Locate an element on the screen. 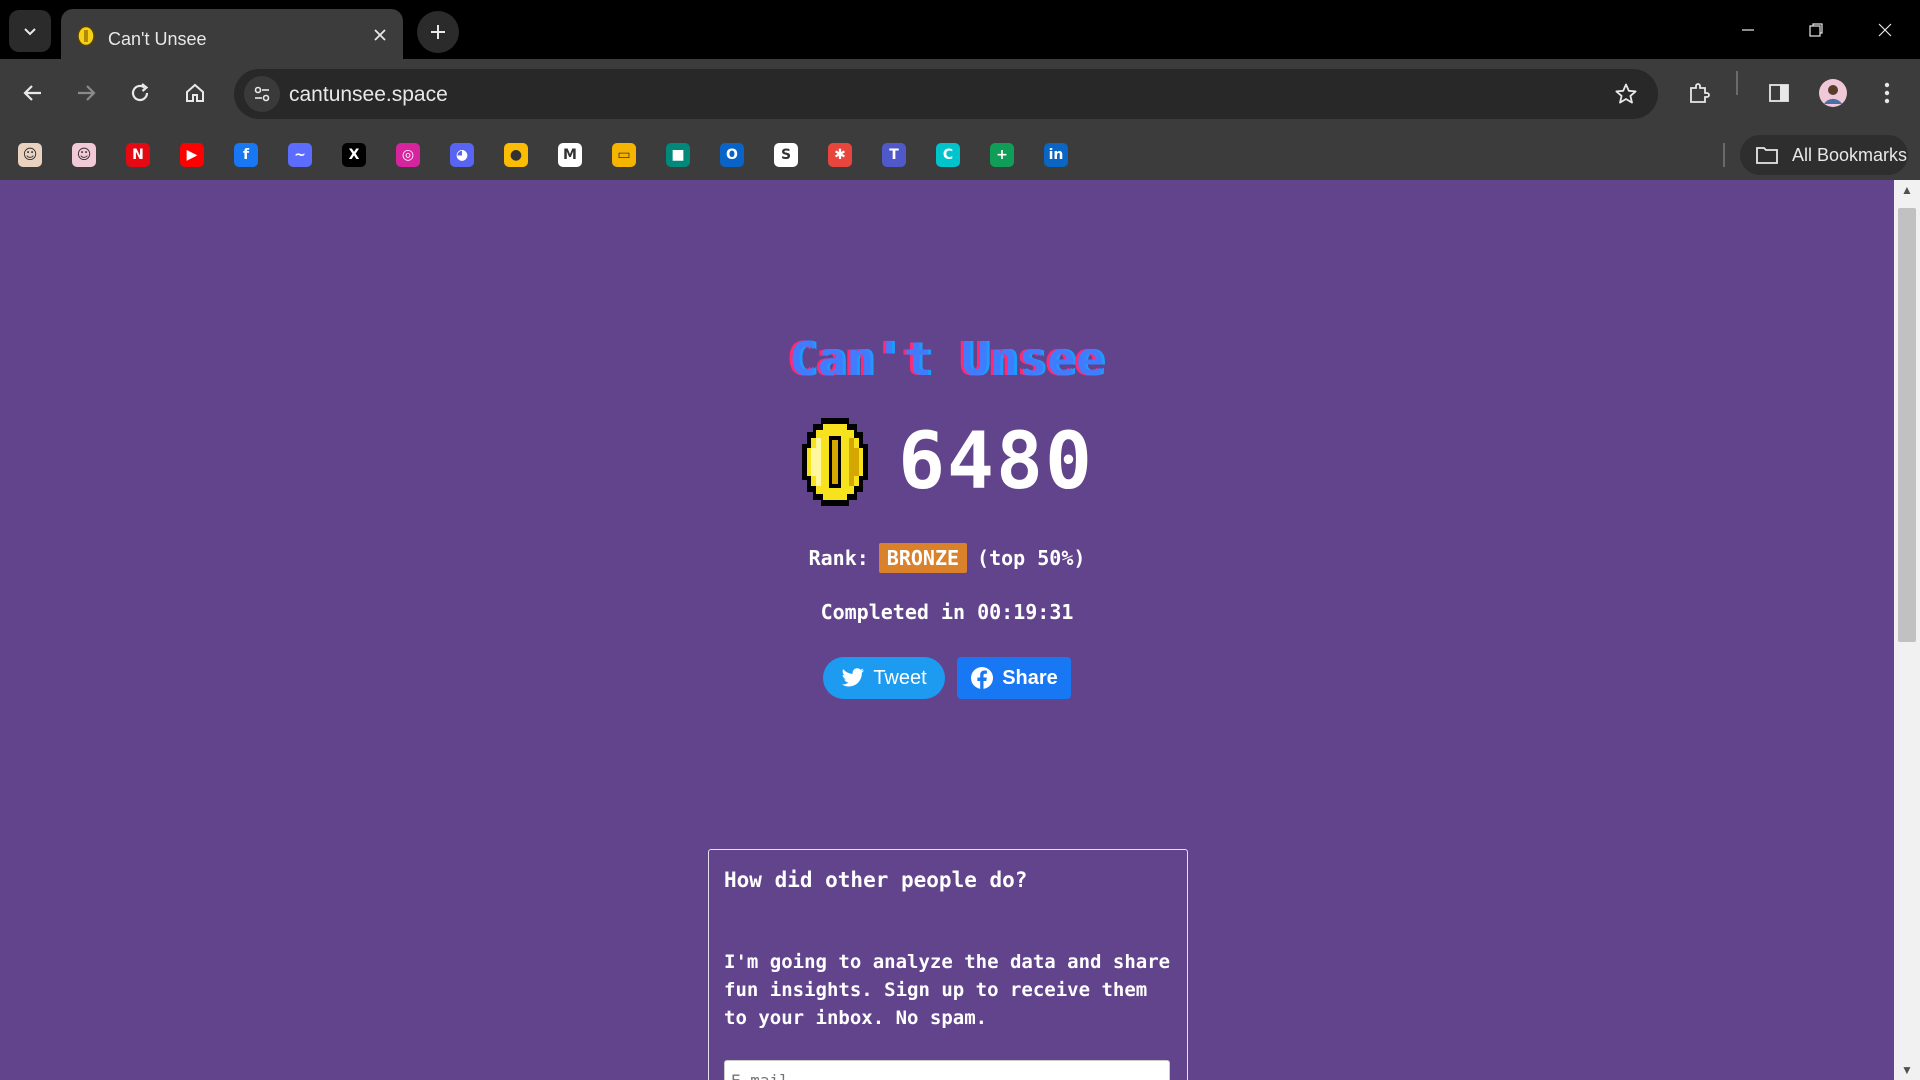  side-panel-icon is located at coordinates (1779, 93).